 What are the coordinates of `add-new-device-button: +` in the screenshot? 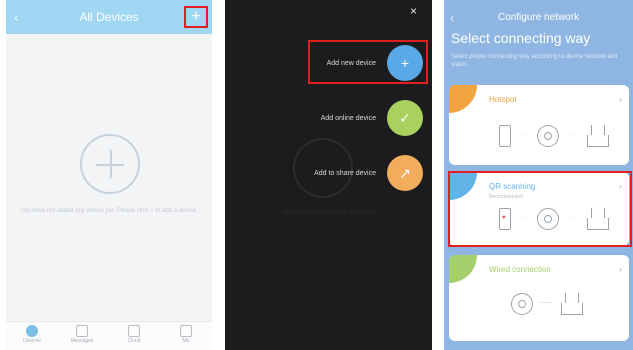 It's located at (405, 63).